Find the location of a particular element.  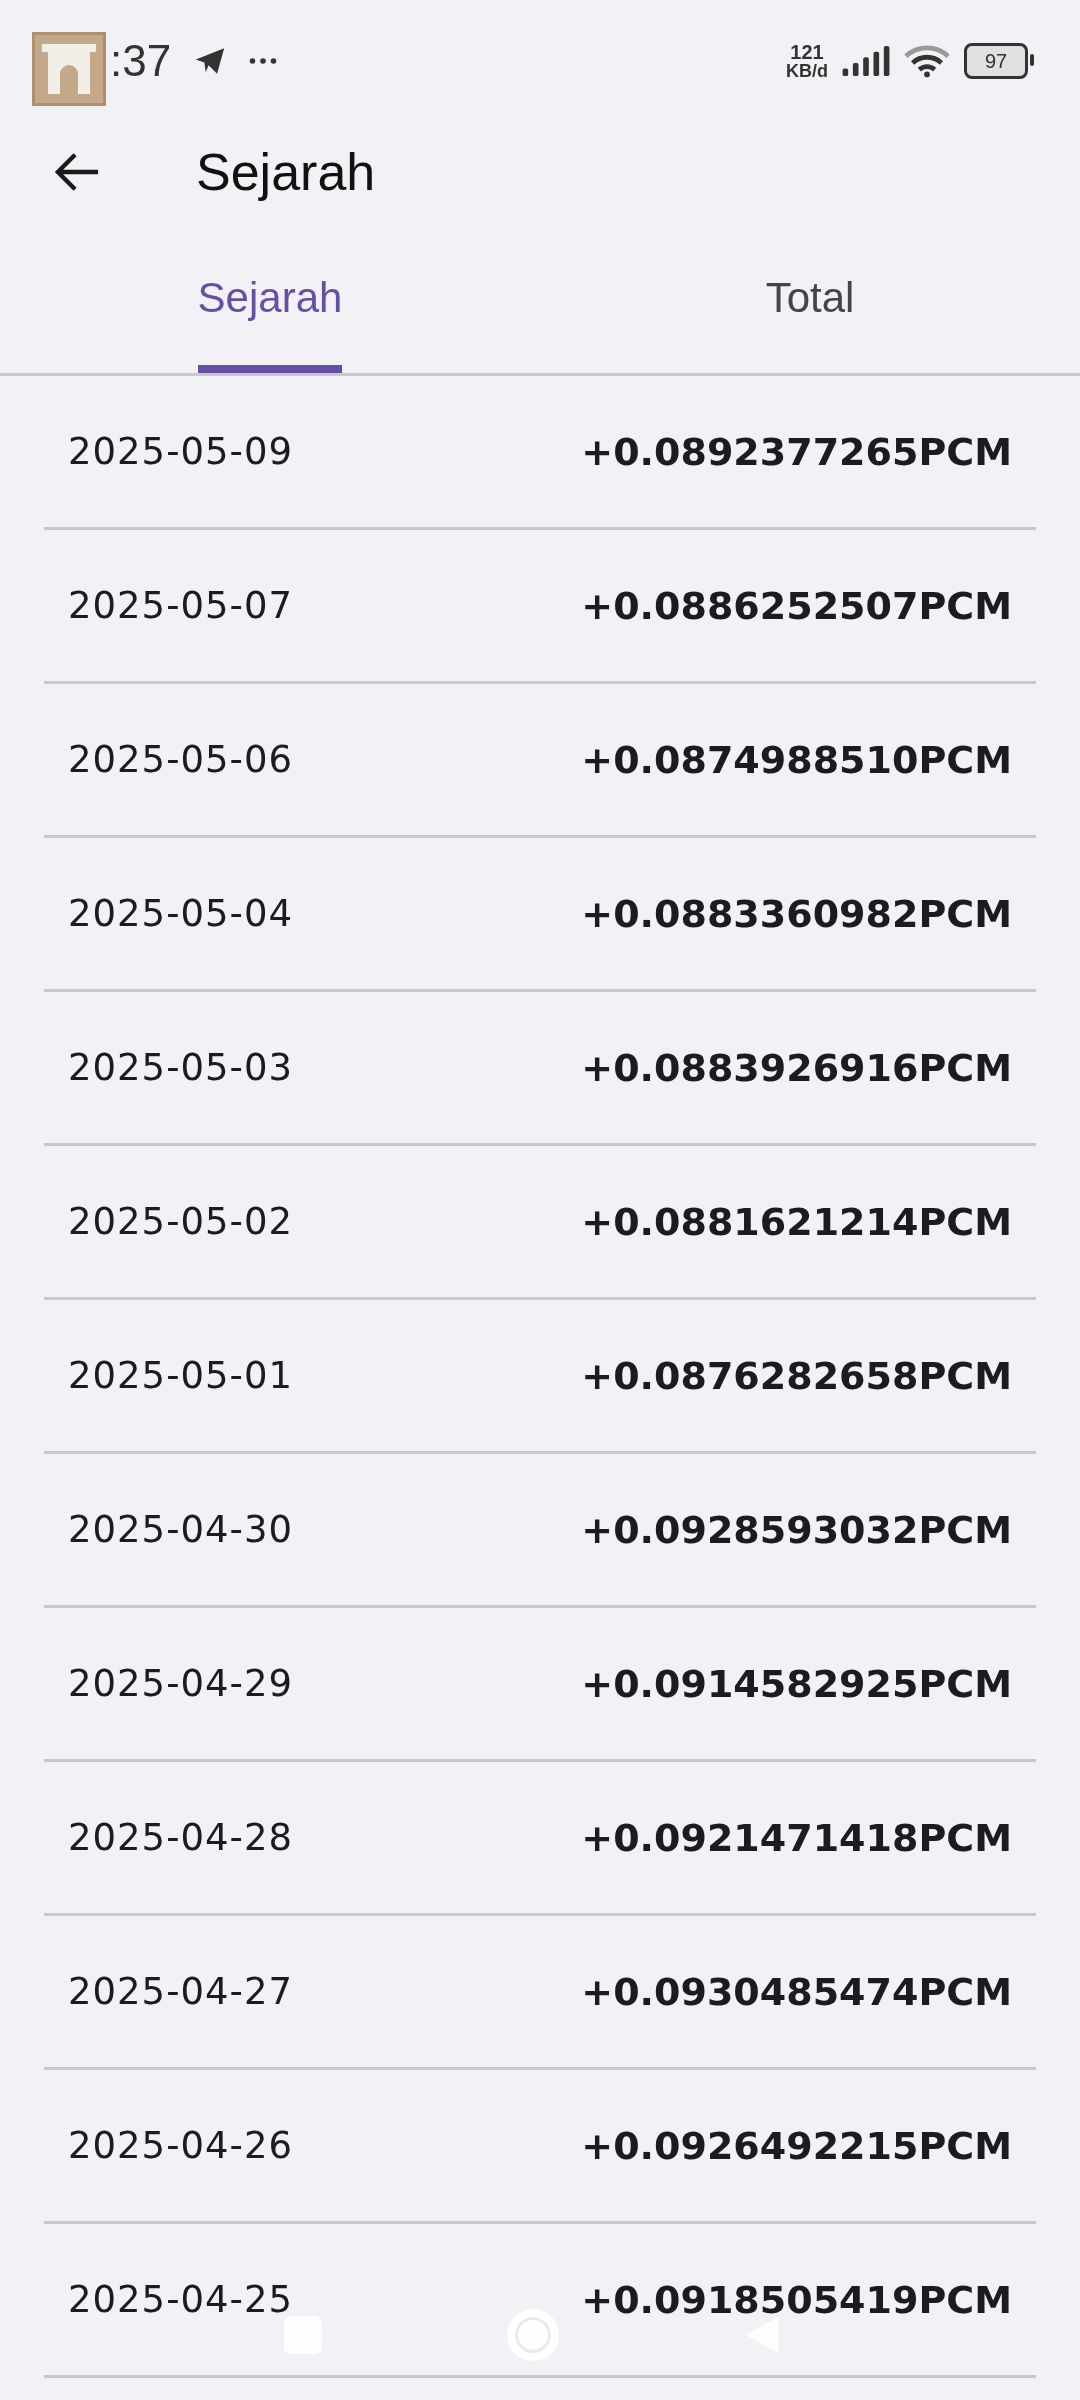

amount-text: +0.0876282658PCM is located at coordinates (796, 1375).